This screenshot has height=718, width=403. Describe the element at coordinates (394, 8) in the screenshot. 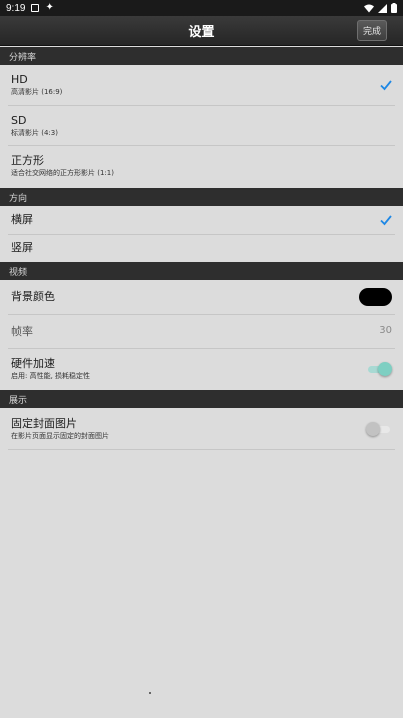

I see `battery-icon` at that location.